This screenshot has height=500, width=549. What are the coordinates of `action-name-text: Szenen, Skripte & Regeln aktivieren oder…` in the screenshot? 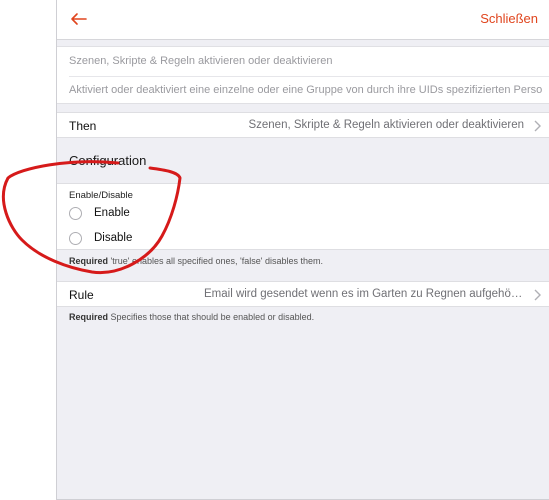 It's located at (201, 61).